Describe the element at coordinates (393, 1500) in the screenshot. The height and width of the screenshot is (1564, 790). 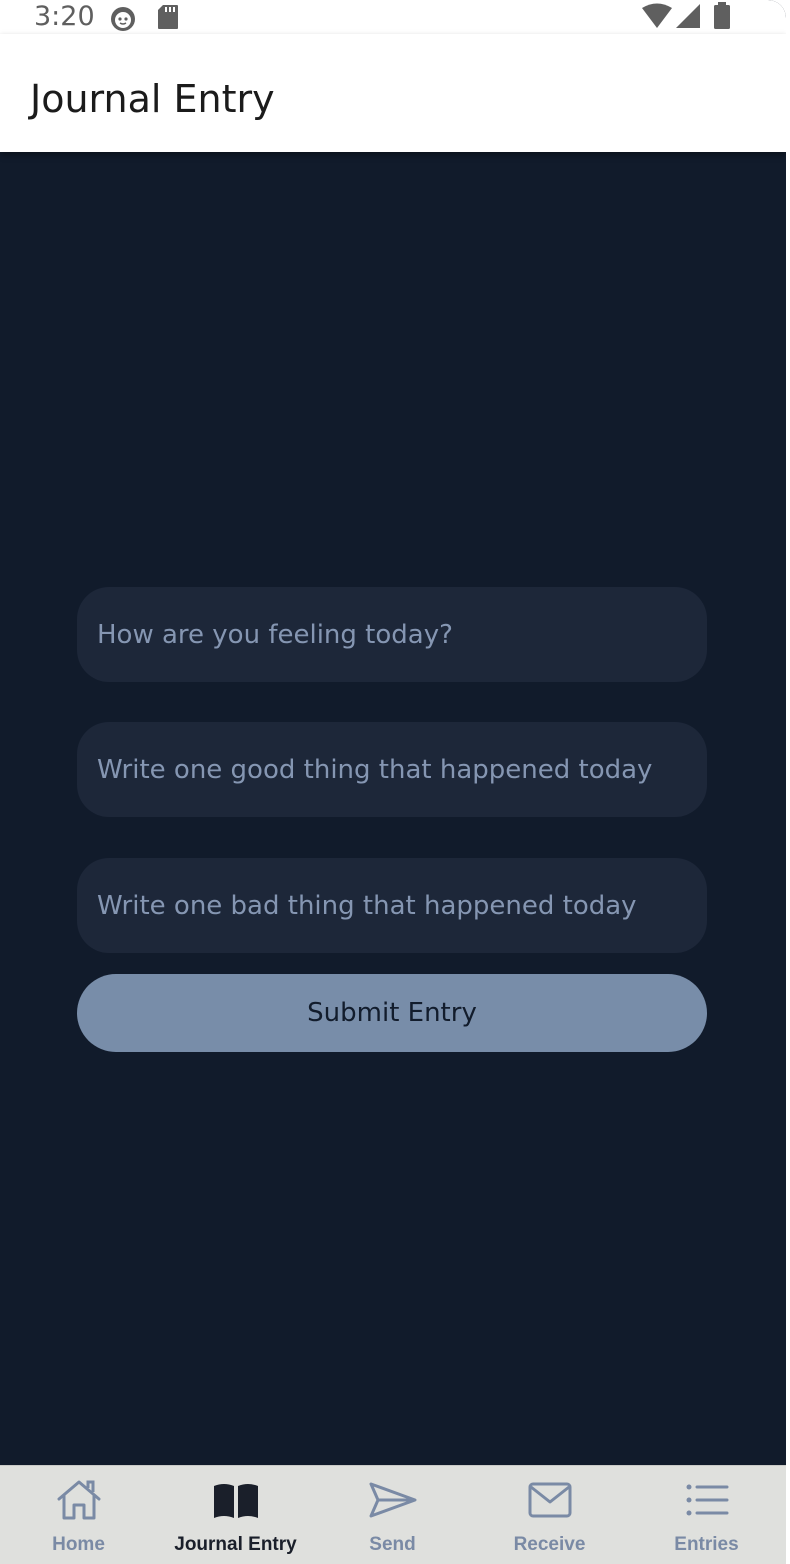
I see `send-icon` at that location.